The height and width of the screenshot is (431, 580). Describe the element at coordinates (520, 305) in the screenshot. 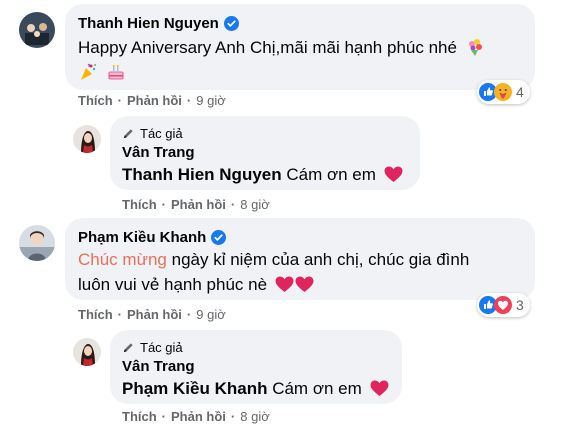

I see `reaction-count: 3` at that location.